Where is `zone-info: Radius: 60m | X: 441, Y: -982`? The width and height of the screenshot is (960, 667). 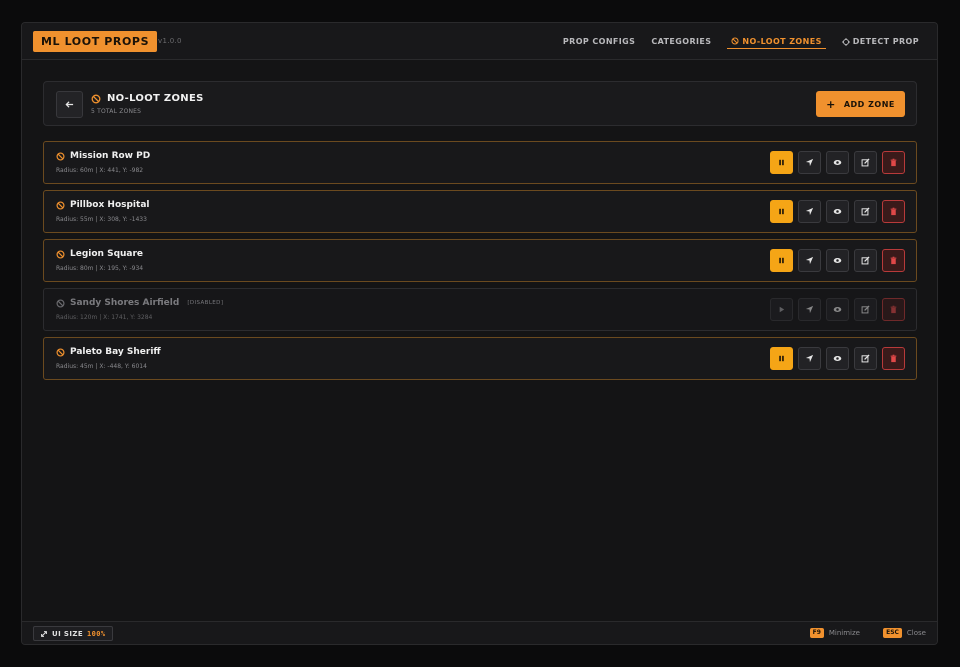 zone-info: Radius: 60m | X: 441, Y: -982 is located at coordinates (100, 170).